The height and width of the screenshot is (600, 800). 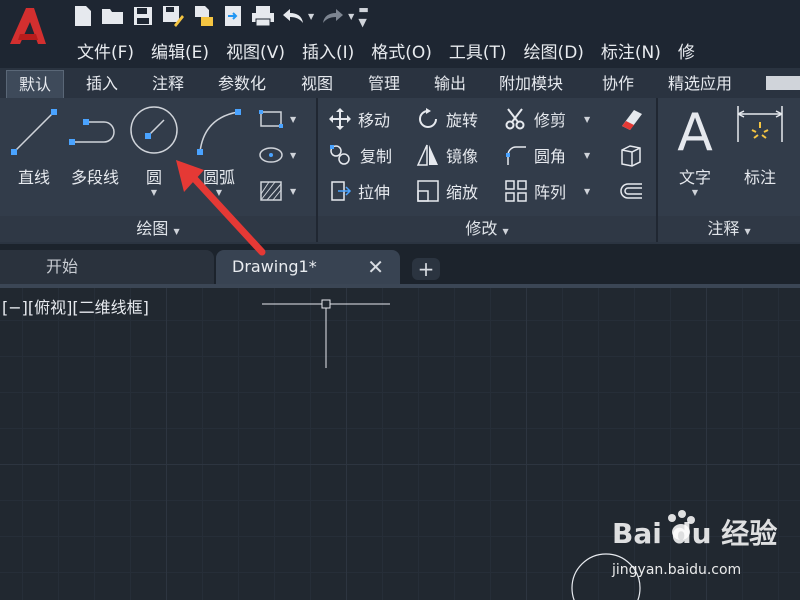 I want to click on new-tab-plus-icon: +, so click(x=426, y=269).